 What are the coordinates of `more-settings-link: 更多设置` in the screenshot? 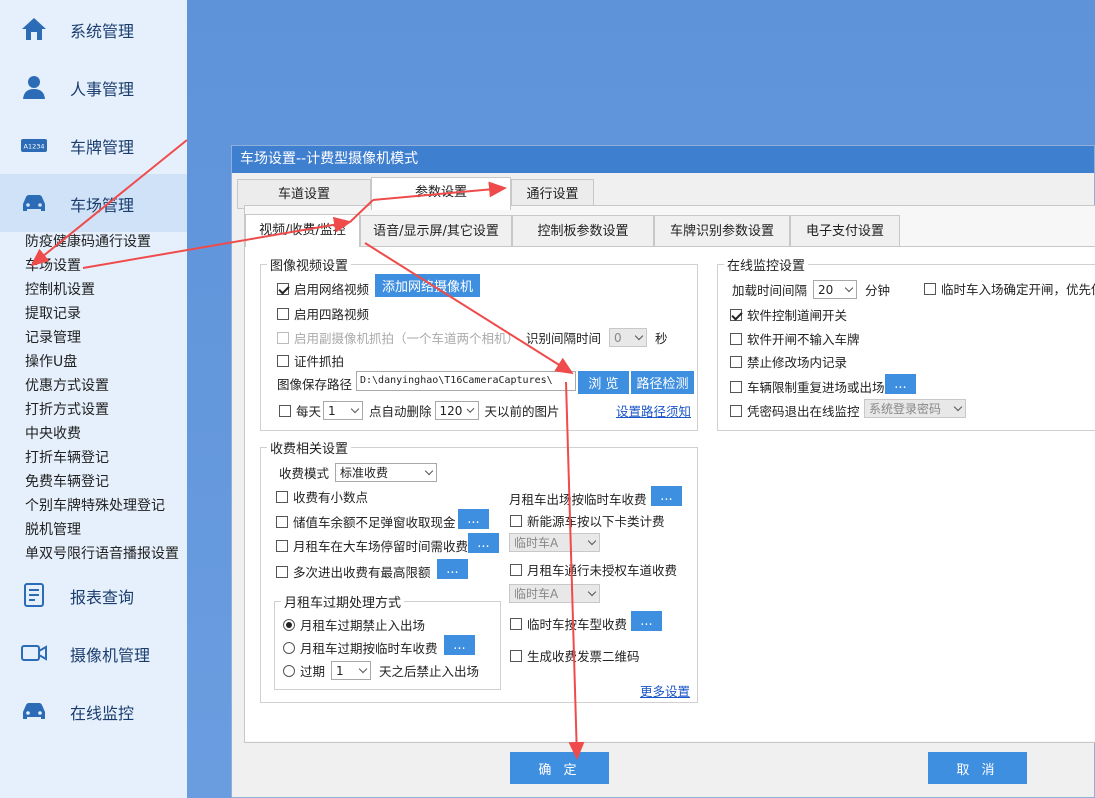 It's located at (665, 690).